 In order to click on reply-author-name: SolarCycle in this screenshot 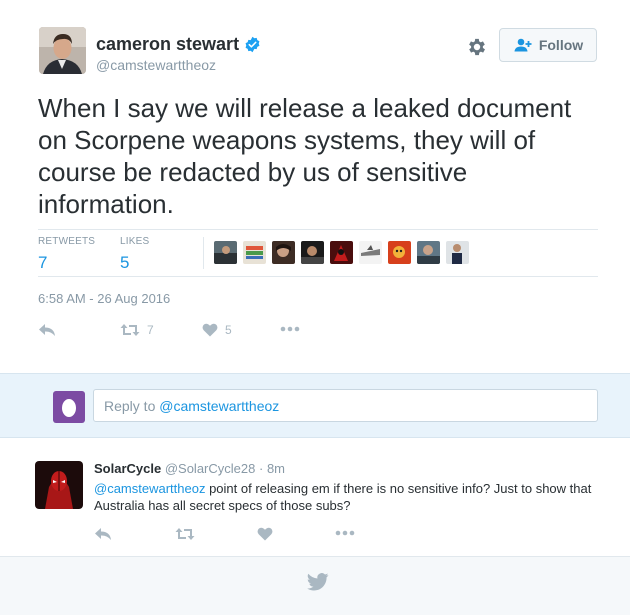, I will do `click(127, 468)`.